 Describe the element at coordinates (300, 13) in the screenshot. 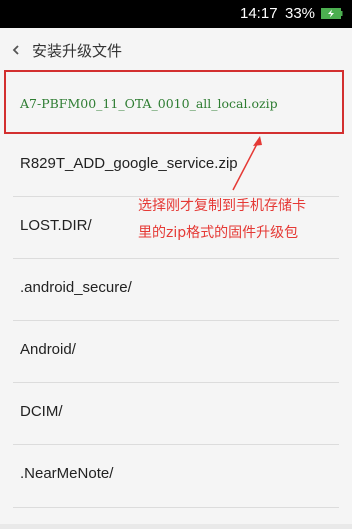

I see `battery-percent: 33%` at that location.